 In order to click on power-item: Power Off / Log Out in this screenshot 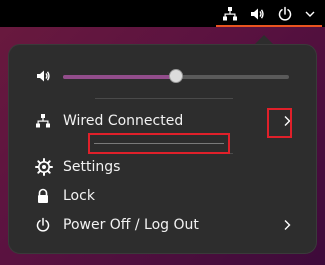, I will do `click(163, 225)`.